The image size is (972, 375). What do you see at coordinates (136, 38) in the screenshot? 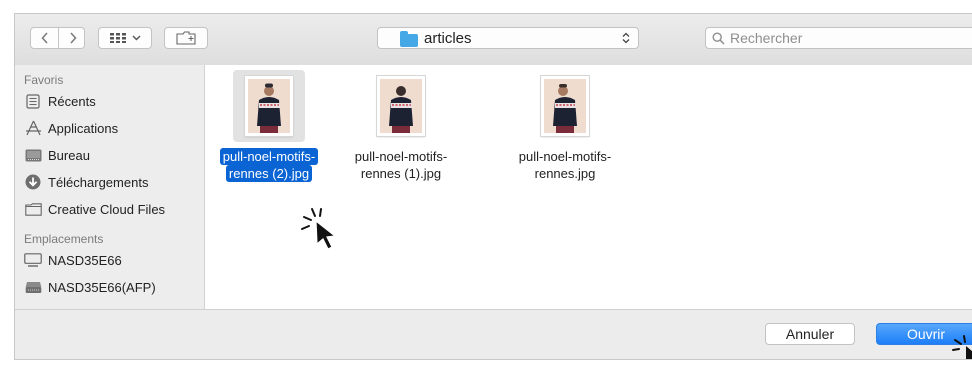
I see `chevron-down-icon` at bounding box center [136, 38].